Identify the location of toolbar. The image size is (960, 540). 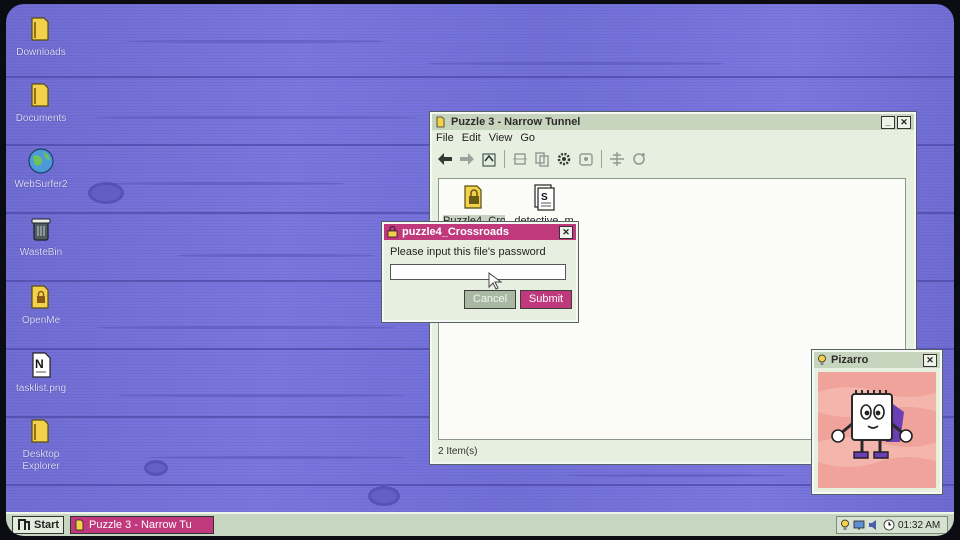
(673, 159).